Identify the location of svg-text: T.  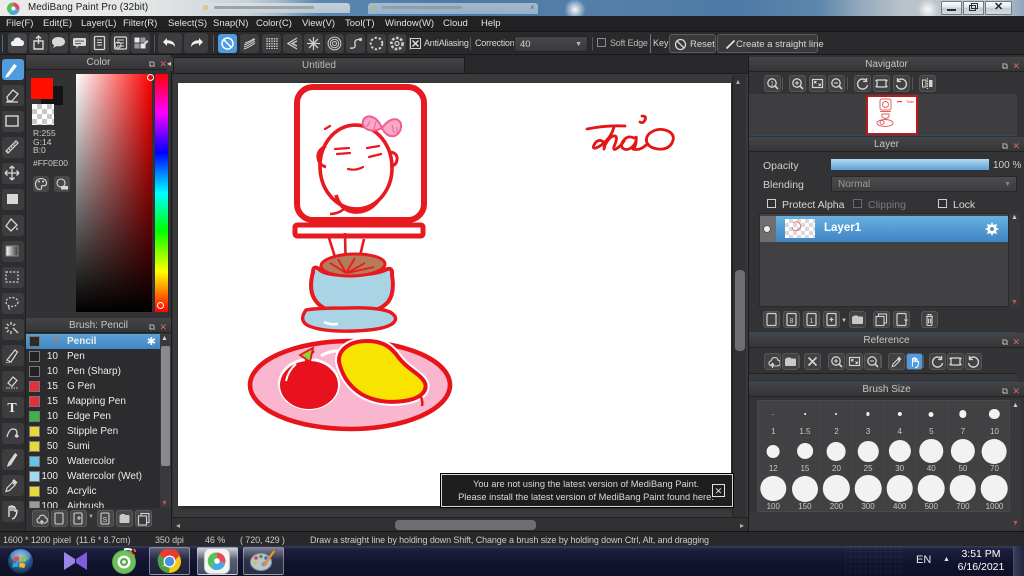
(12, 408).